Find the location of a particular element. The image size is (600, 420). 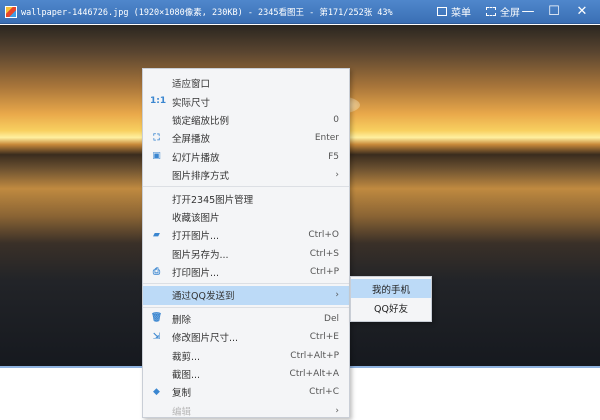

menu-item-label: 收藏该图片 is located at coordinates (196, 218).